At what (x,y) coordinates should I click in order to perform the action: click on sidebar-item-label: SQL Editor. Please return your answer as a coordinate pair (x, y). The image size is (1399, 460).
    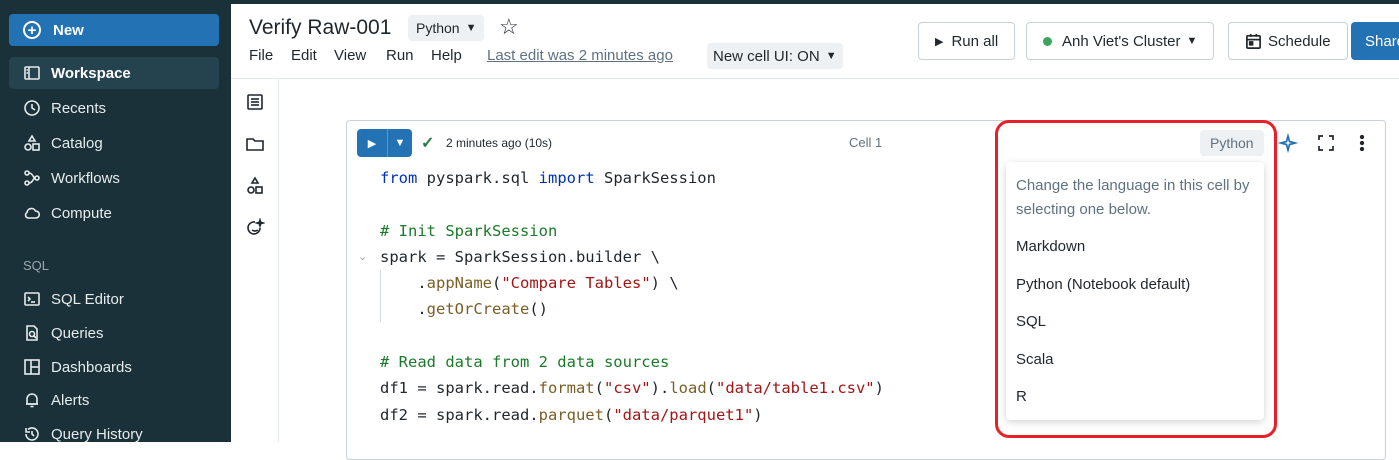
    Looking at the image, I should click on (87, 299).